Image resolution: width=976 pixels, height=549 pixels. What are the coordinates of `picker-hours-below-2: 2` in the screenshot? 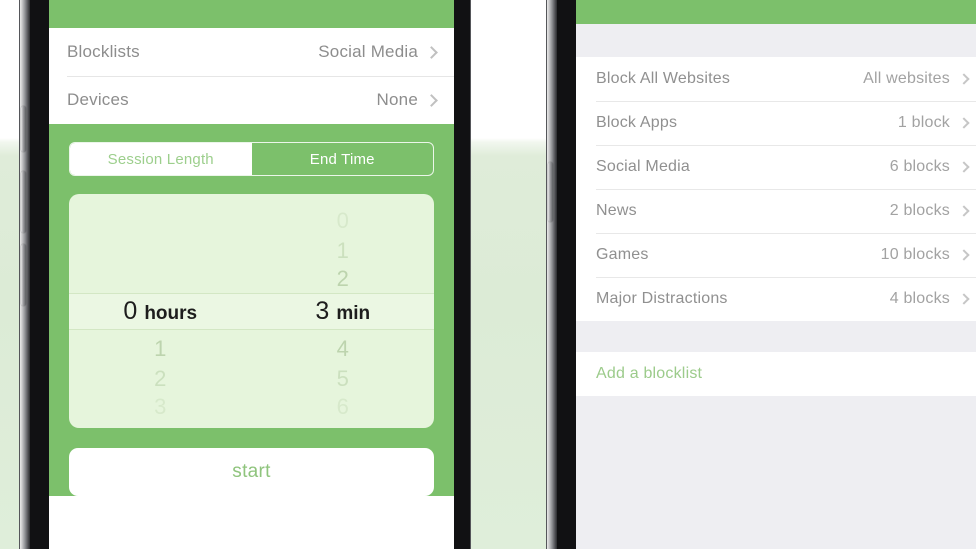 It's located at (160, 378).